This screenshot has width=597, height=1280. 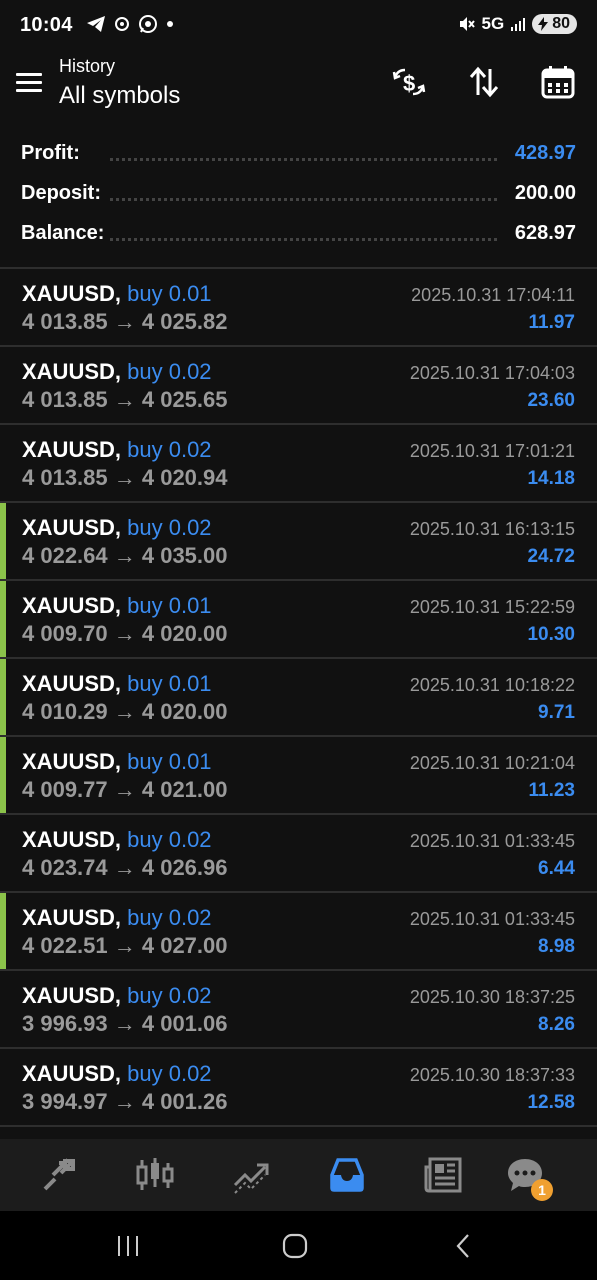 What do you see at coordinates (125, 1101) in the screenshot?
I see `trade-prices: 3 994.97 → 4 001.26` at bounding box center [125, 1101].